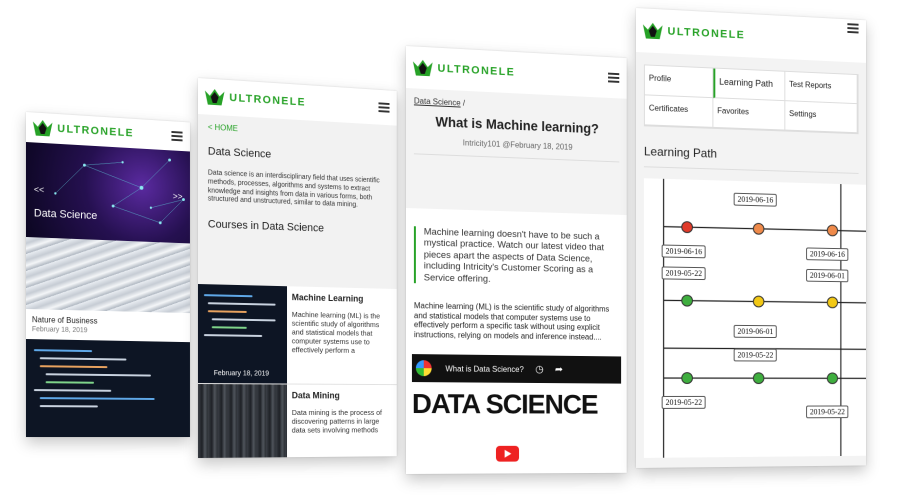 The image size is (900, 498). I want to click on carousel-prev-button: <<, so click(39, 189).